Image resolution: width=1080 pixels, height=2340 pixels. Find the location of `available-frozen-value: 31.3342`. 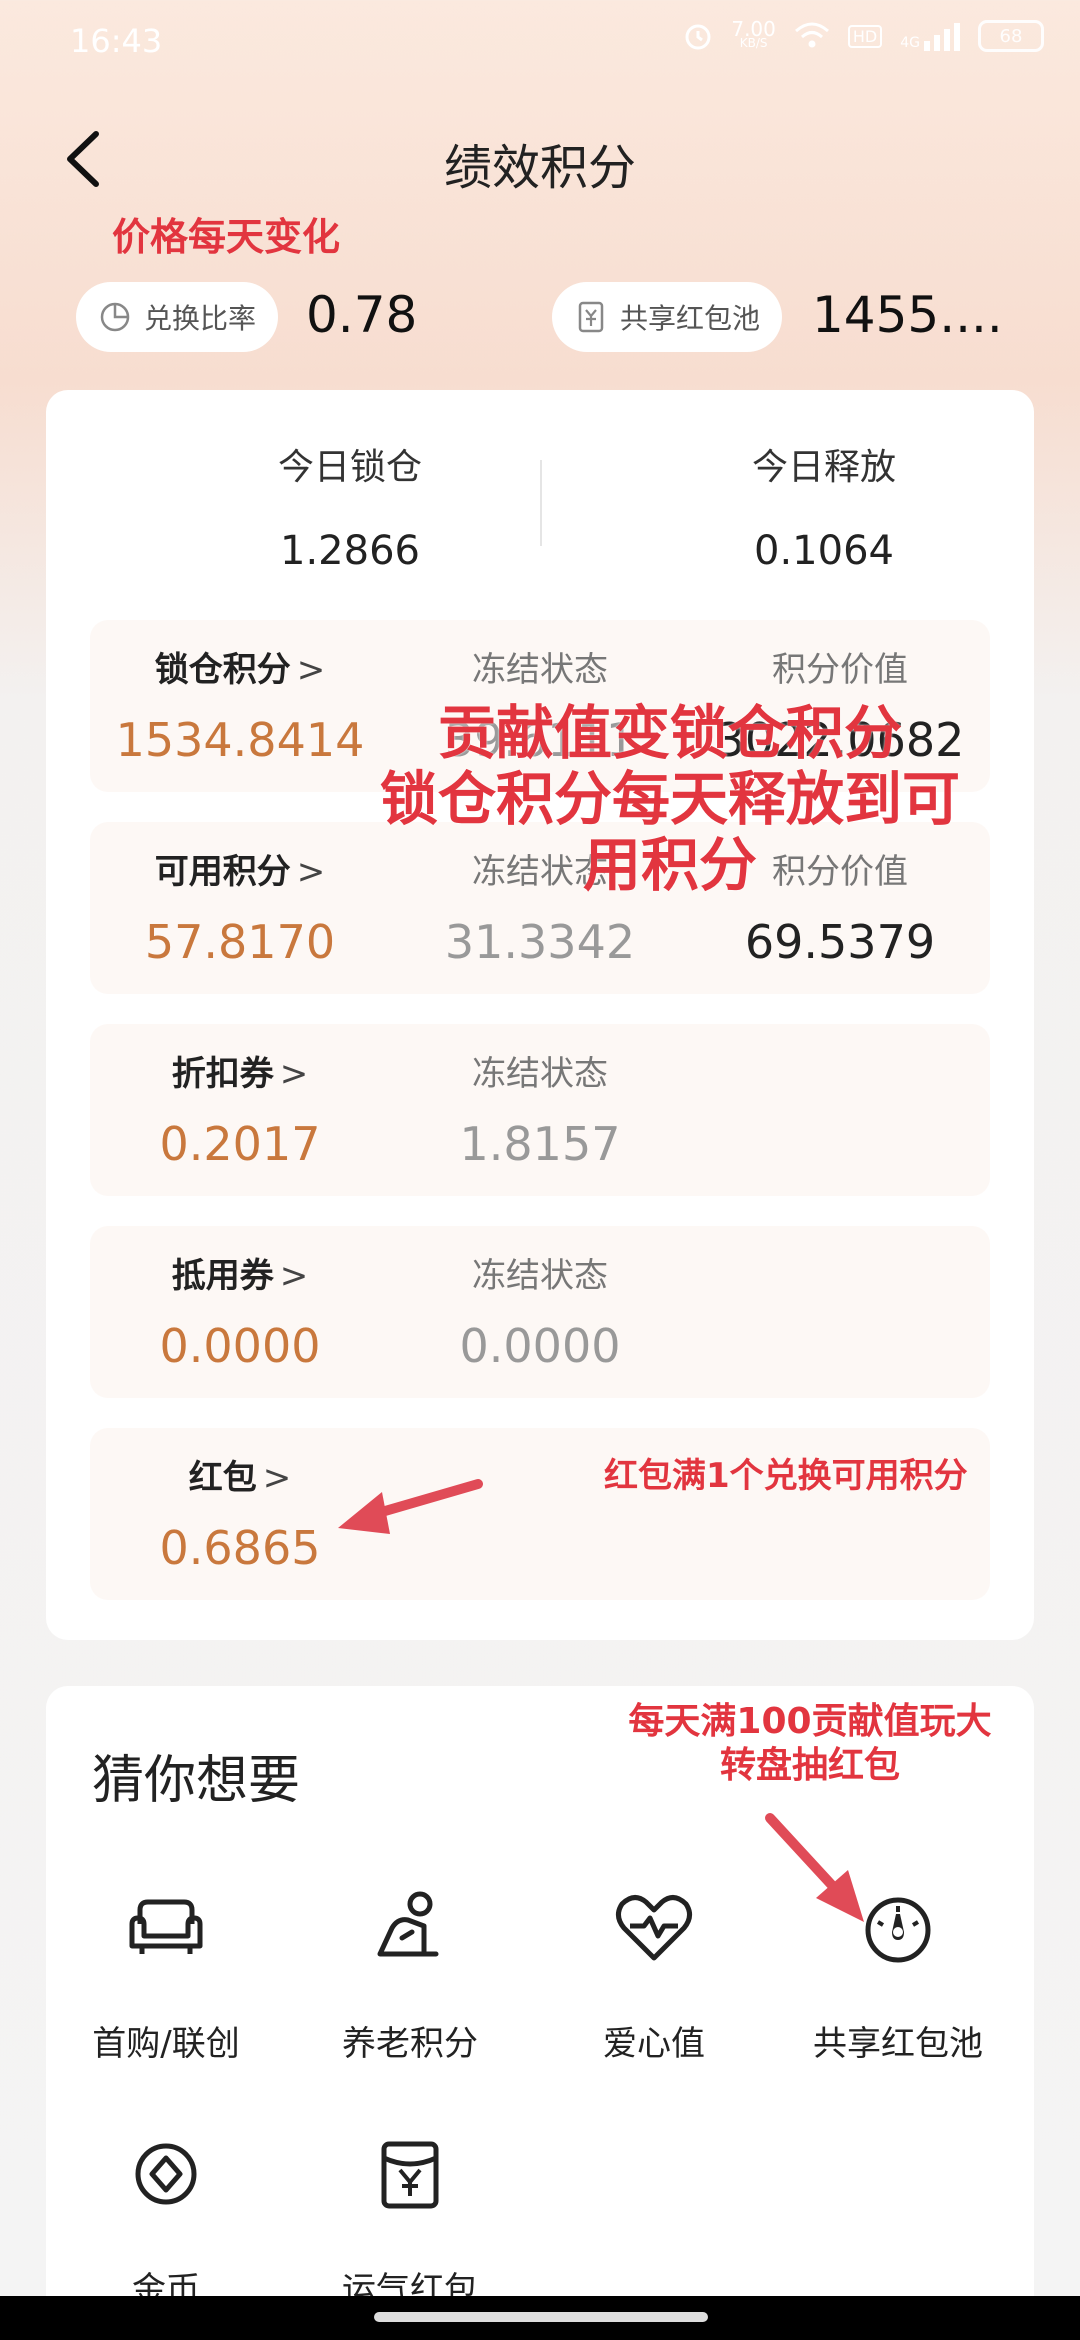

available-frozen-value: 31.3342 is located at coordinates (540, 942).